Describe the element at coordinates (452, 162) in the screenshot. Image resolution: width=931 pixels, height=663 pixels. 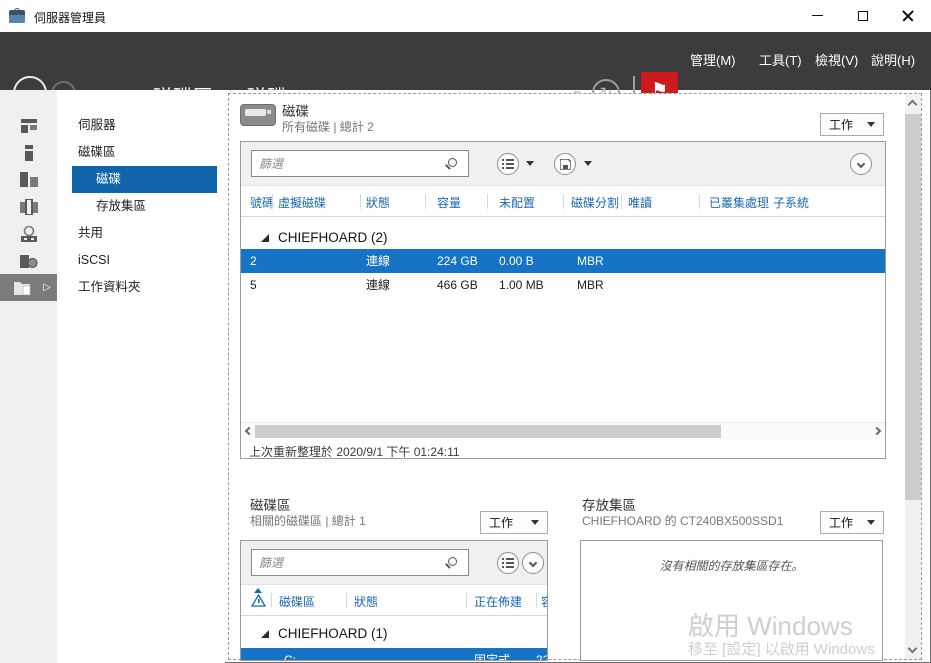
I see `search-icon` at that location.